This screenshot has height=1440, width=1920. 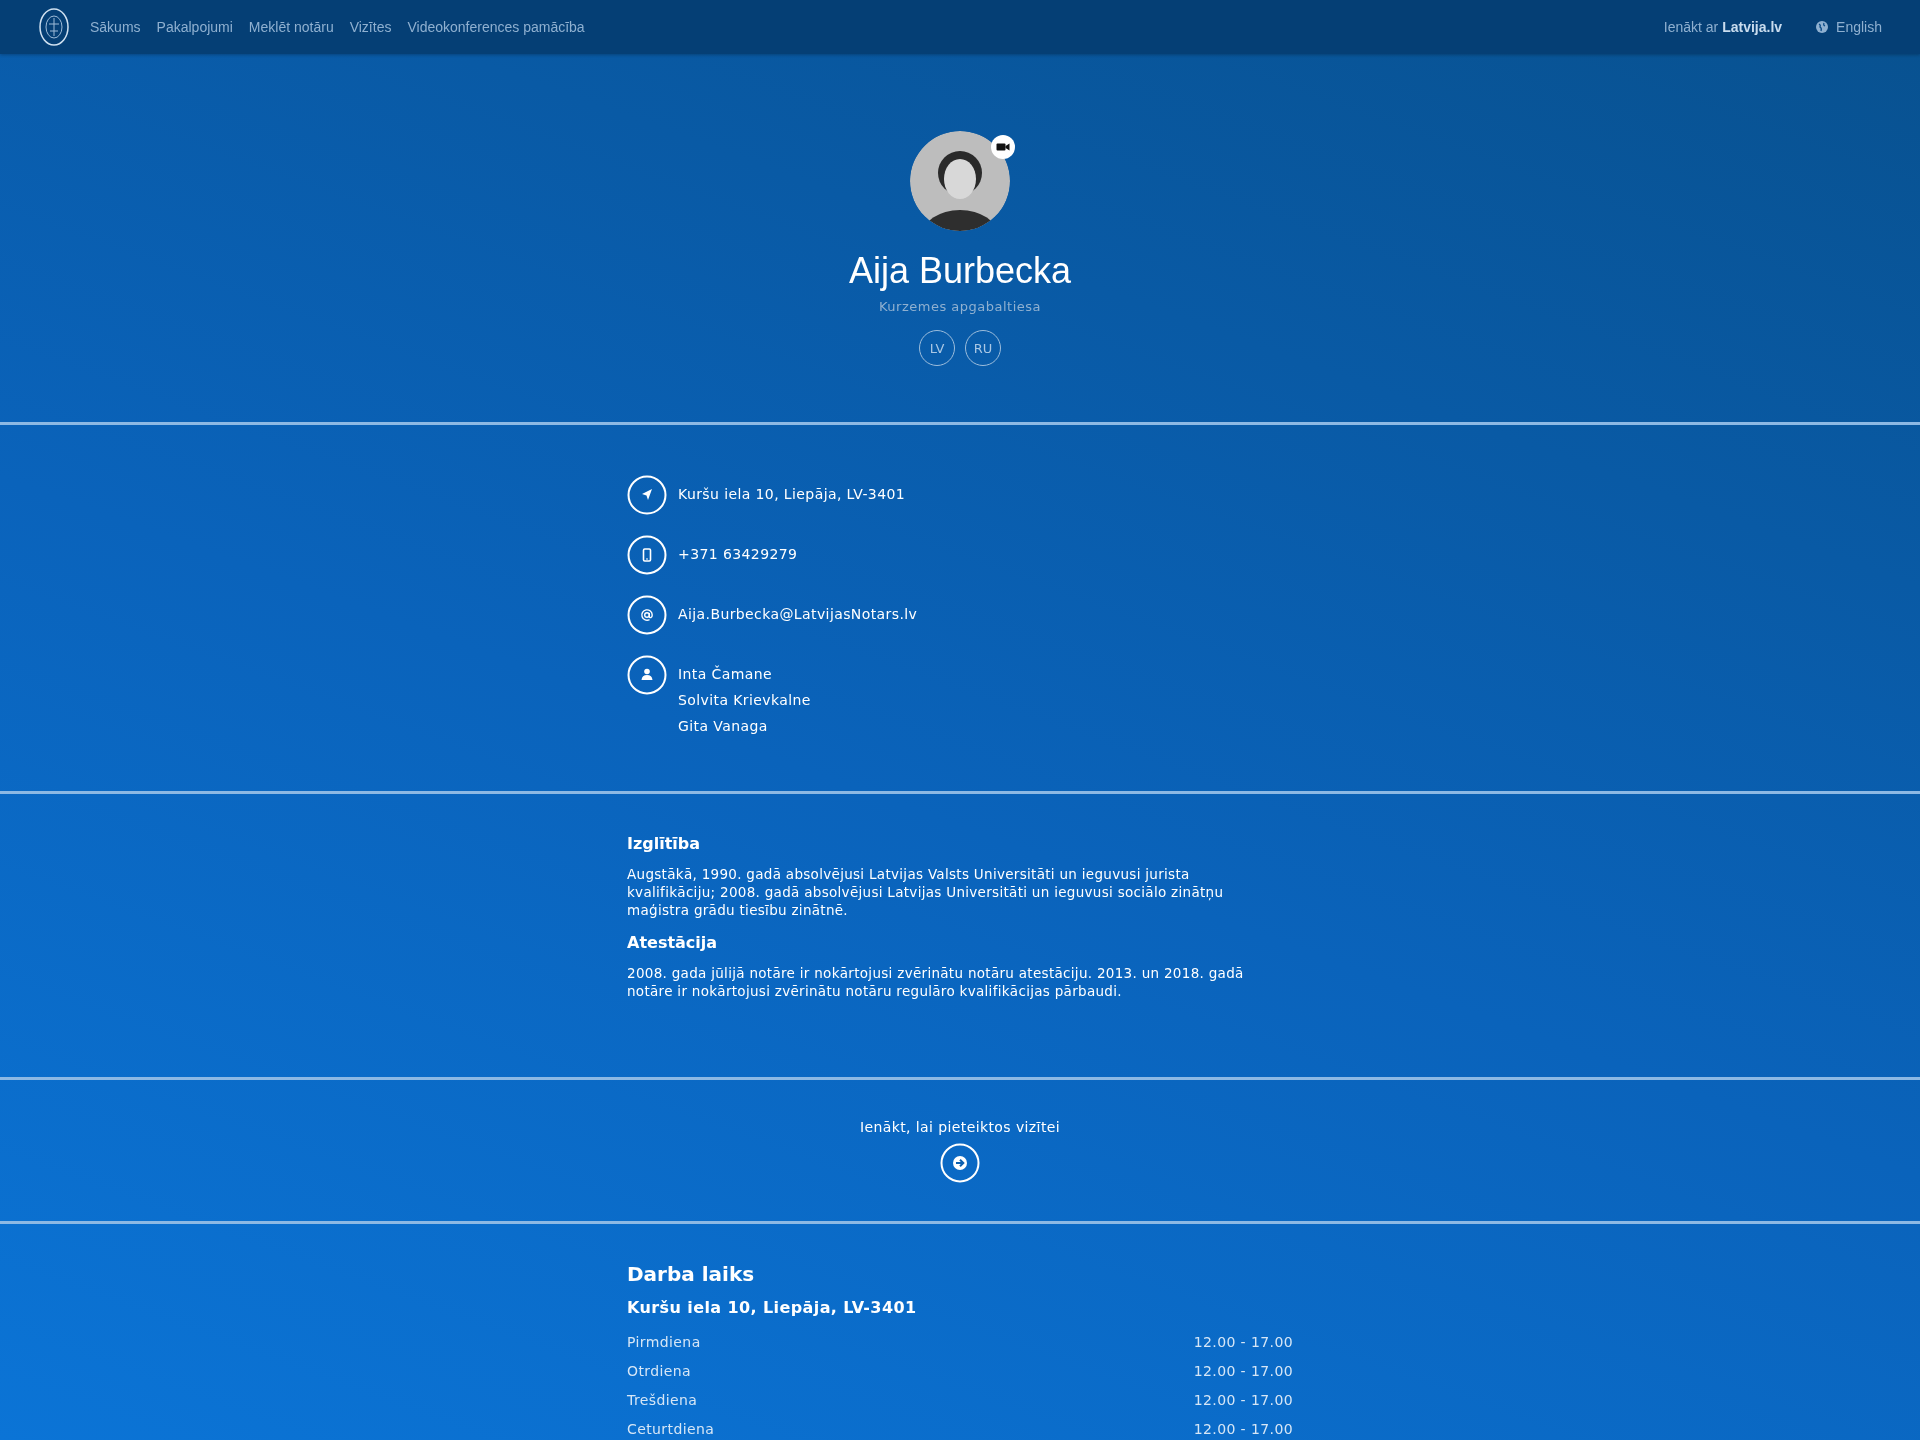 What do you see at coordinates (691, 1274) in the screenshot?
I see `hours-title: Darba laiks` at bounding box center [691, 1274].